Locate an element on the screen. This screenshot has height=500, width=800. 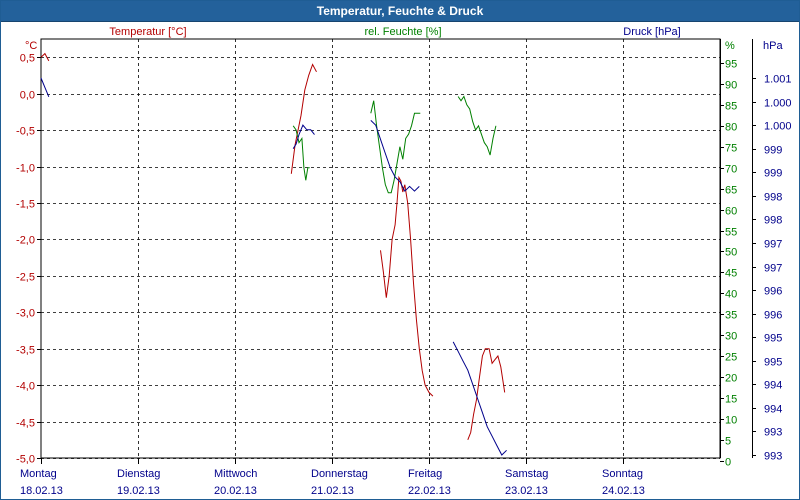
temperature-axis-title: Temperatur [°C] is located at coordinates (147, 32).